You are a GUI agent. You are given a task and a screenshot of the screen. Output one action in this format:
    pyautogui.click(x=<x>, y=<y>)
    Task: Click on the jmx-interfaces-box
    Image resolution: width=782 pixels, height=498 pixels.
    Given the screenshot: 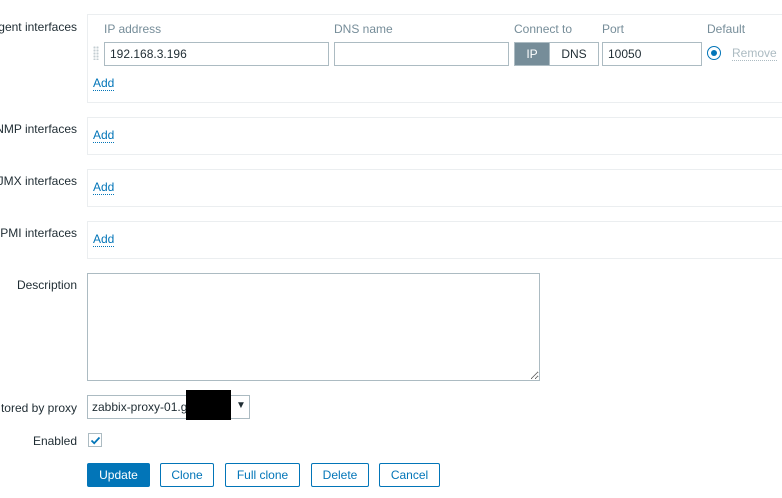 What is the action you would take?
    pyautogui.click(x=434, y=188)
    